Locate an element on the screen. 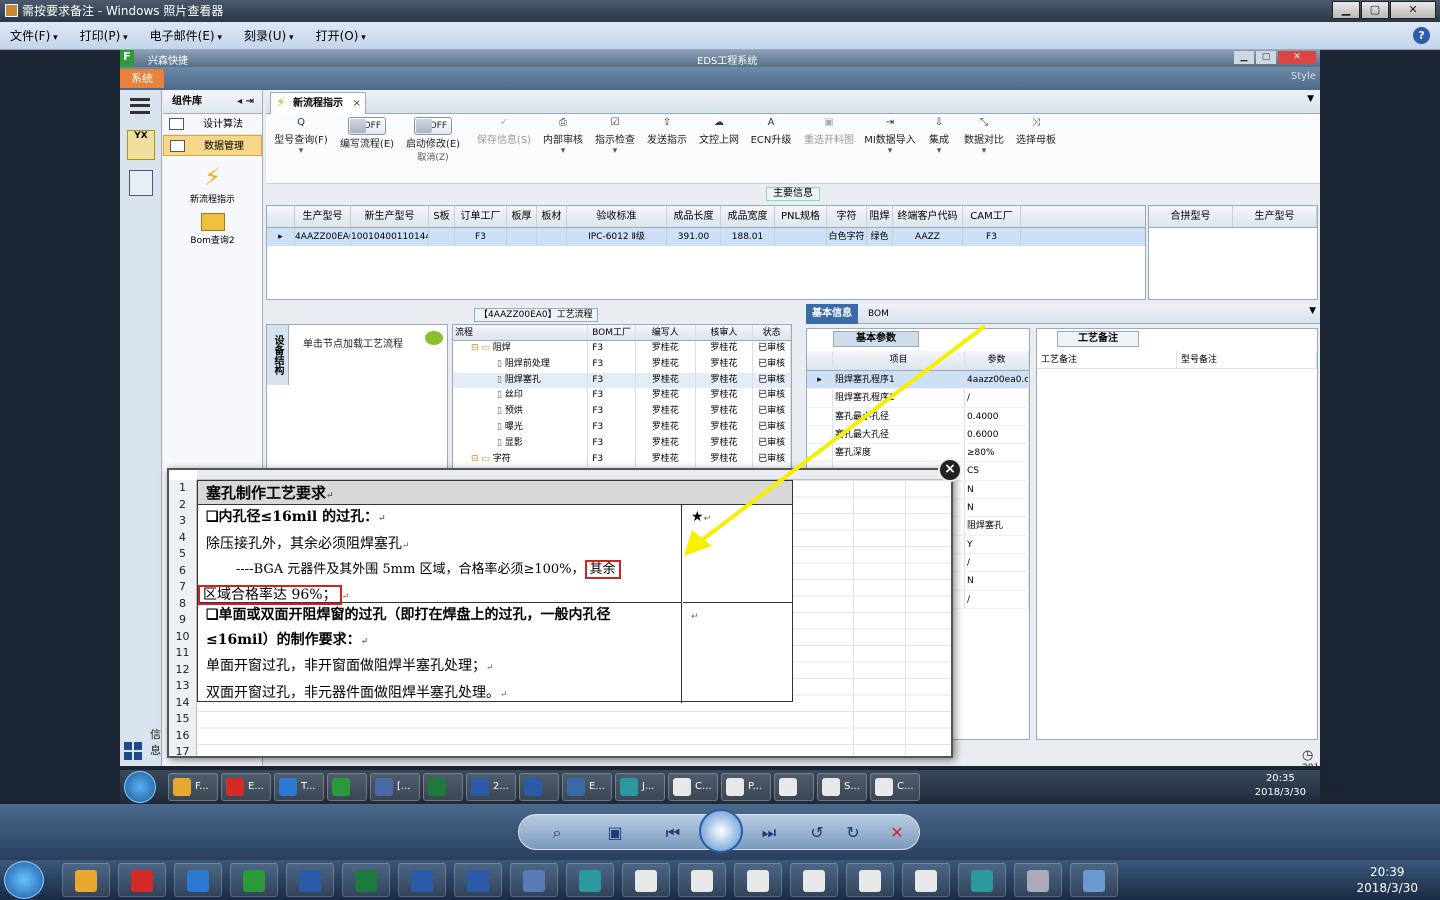  eds-minimize-button: ▁ is located at coordinates (1244, 57).